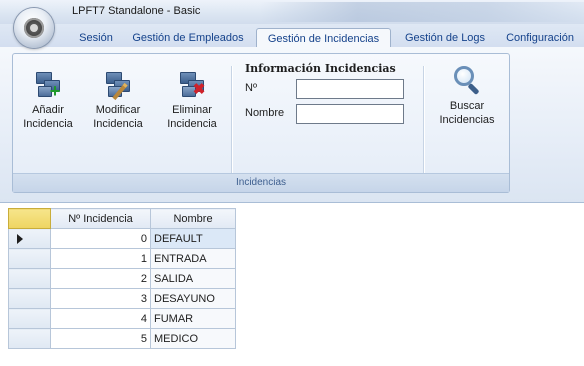  Describe the element at coordinates (48, 85) in the screenshot. I see `monitors-add-icon: +` at that location.